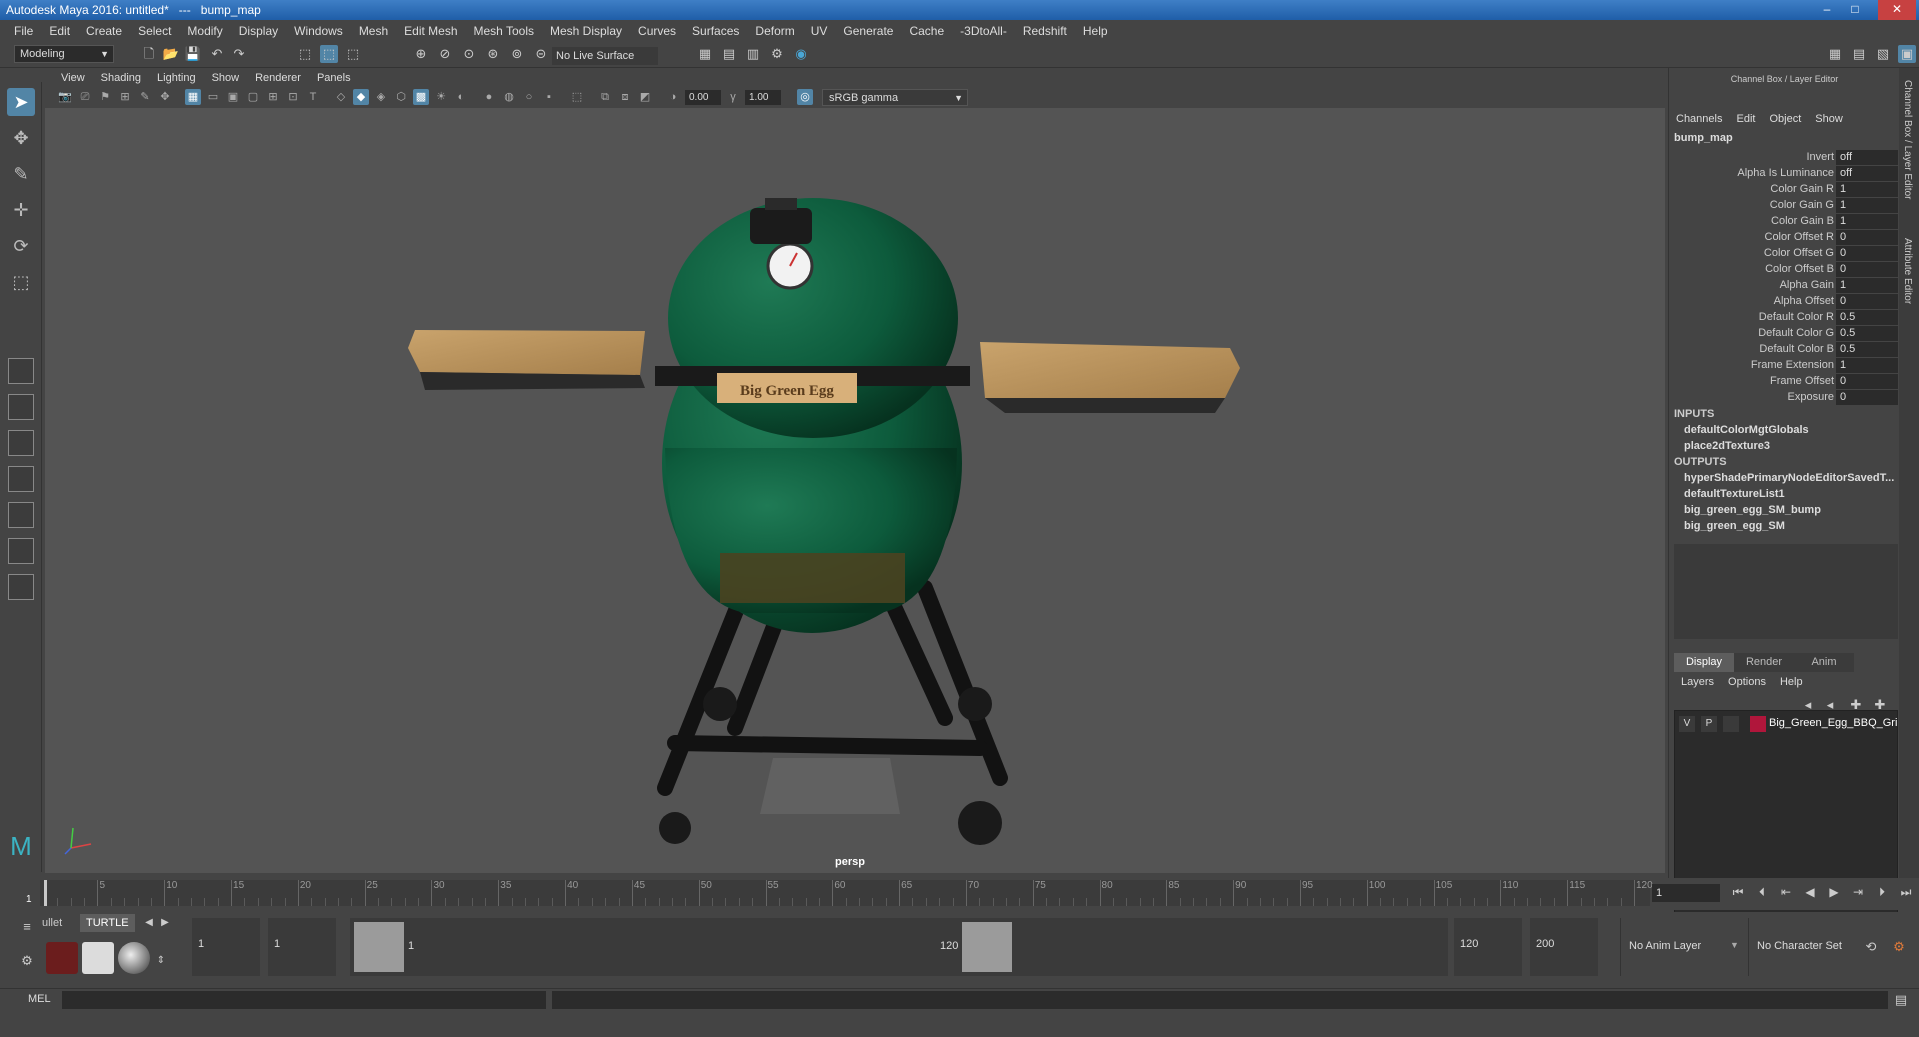 The width and height of the screenshot is (1919, 1037). I want to click on menu-help: Help, so click(1095, 31).